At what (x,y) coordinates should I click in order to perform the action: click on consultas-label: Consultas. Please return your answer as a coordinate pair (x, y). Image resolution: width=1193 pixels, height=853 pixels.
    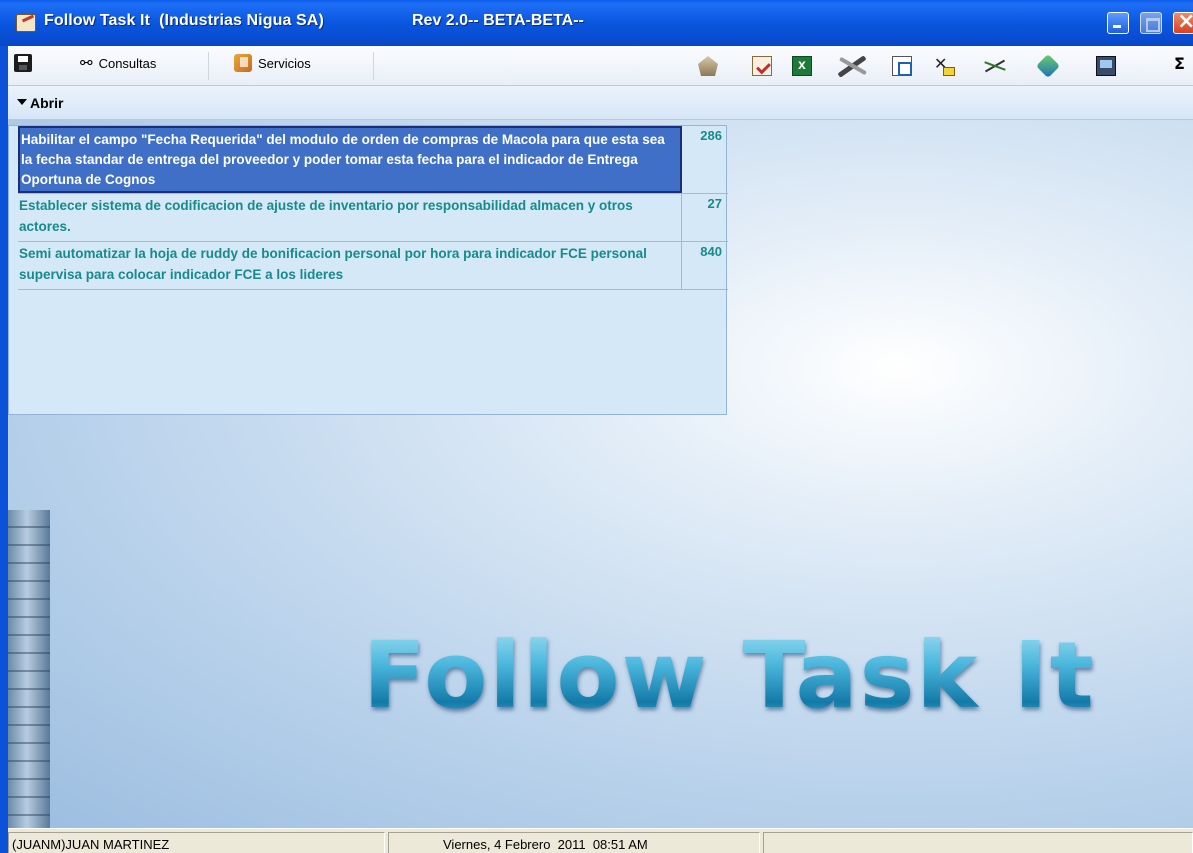
    Looking at the image, I should click on (127, 63).